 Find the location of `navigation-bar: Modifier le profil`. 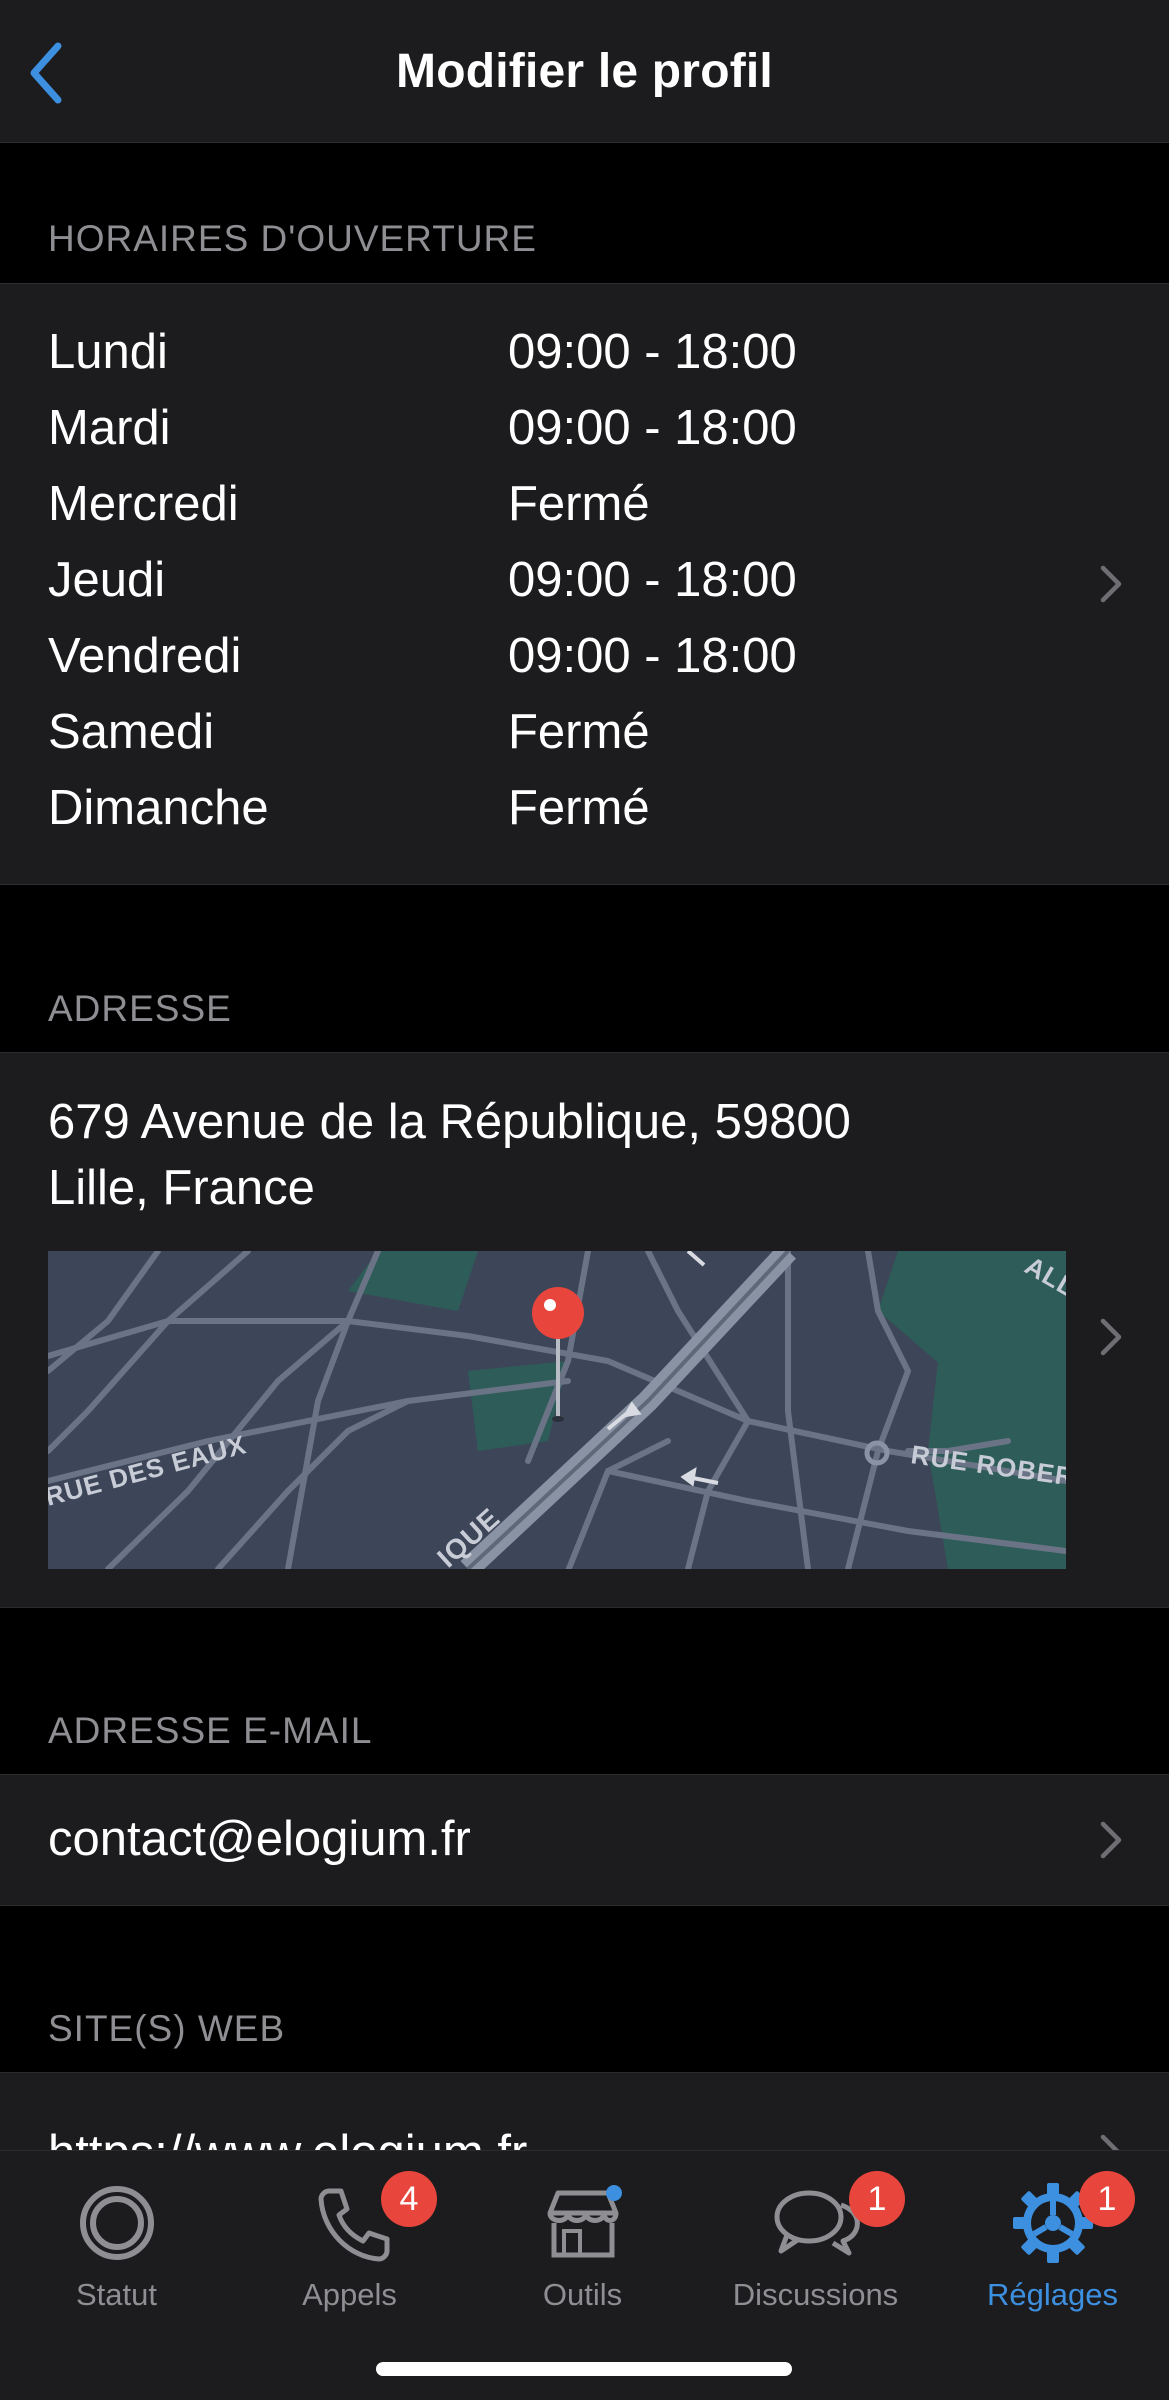

navigation-bar: Modifier le profil is located at coordinates (584, 71).